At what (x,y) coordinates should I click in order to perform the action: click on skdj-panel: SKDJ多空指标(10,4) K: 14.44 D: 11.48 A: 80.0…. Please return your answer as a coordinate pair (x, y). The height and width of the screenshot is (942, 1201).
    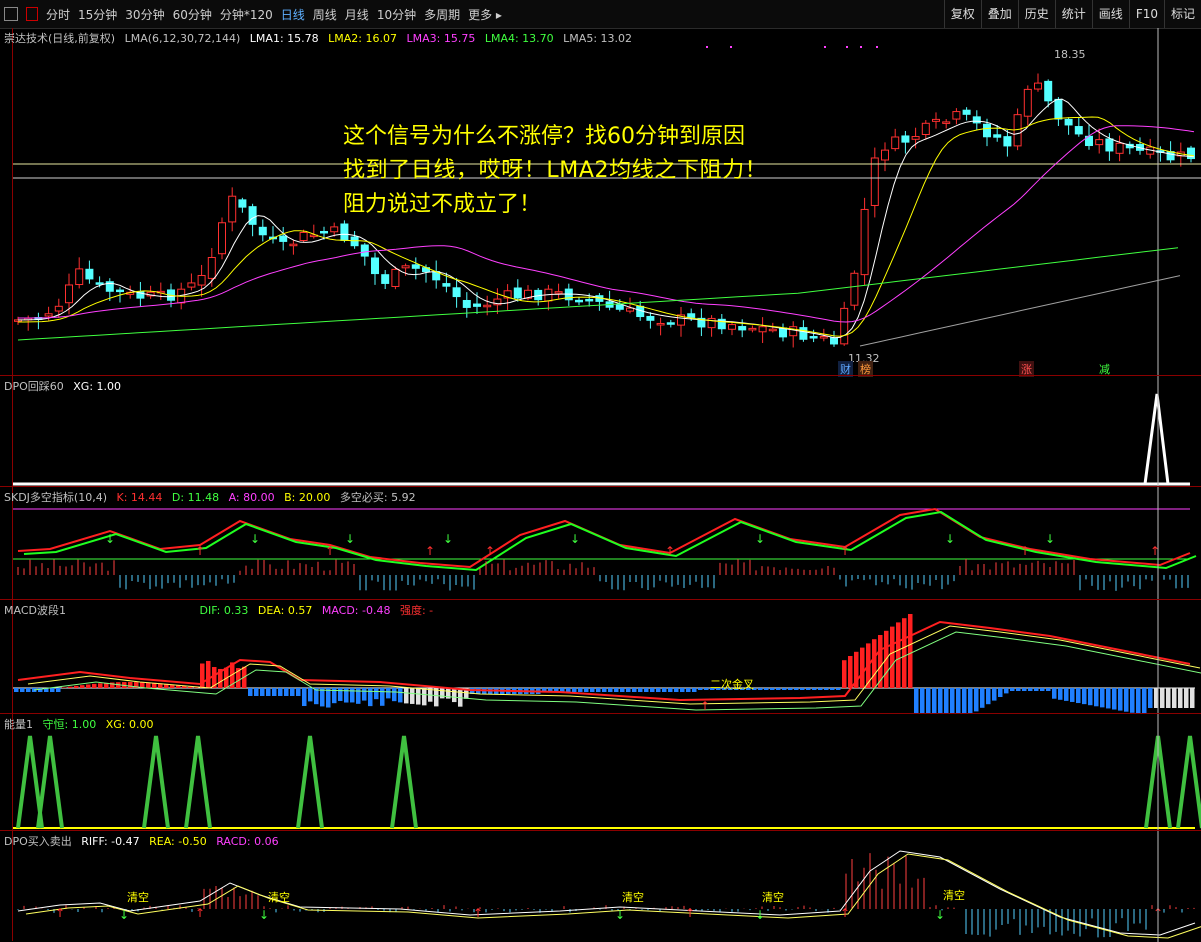
    Looking at the image, I should click on (600, 543).